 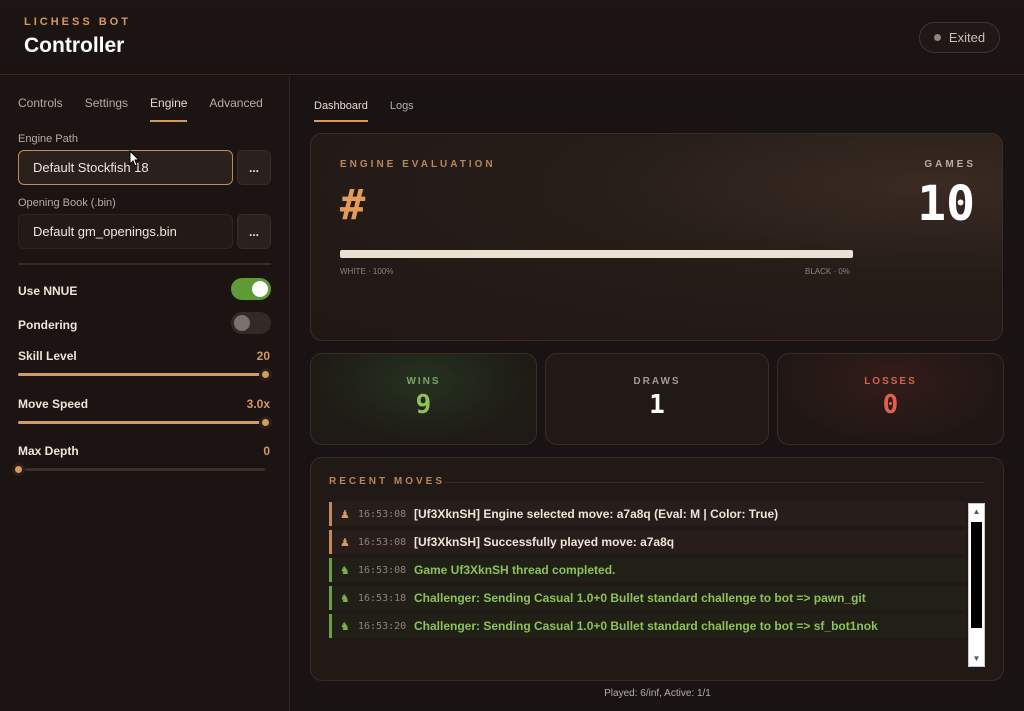 What do you see at coordinates (251, 323) in the screenshot?
I see `pondering-toggle` at bounding box center [251, 323].